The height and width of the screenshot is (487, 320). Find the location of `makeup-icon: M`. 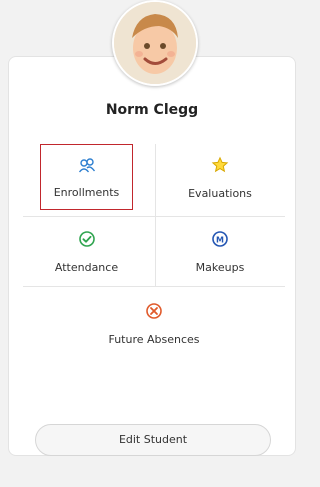

makeup-icon: M is located at coordinates (220, 241).